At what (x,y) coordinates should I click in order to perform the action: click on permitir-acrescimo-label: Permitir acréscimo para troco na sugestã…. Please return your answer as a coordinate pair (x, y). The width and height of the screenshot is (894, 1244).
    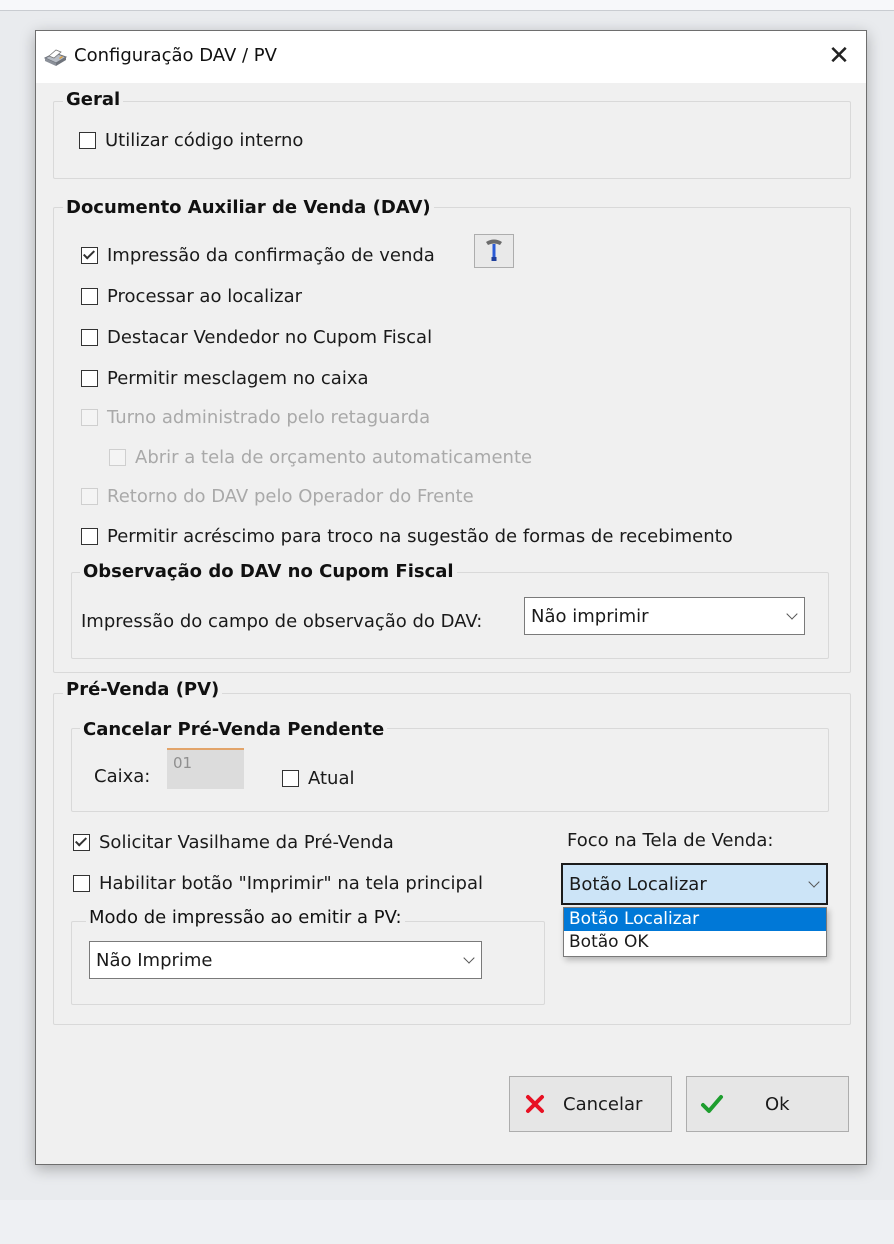
    Looking at the image, I should click on (420, 536).